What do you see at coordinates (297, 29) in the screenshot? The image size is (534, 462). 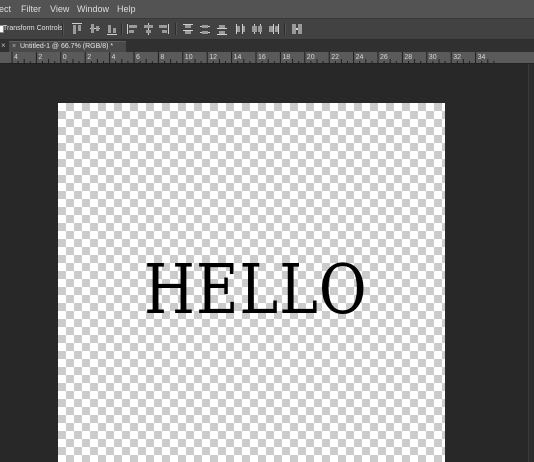 I see `auto-align-layers-icon` at bounding box center [297, 29].